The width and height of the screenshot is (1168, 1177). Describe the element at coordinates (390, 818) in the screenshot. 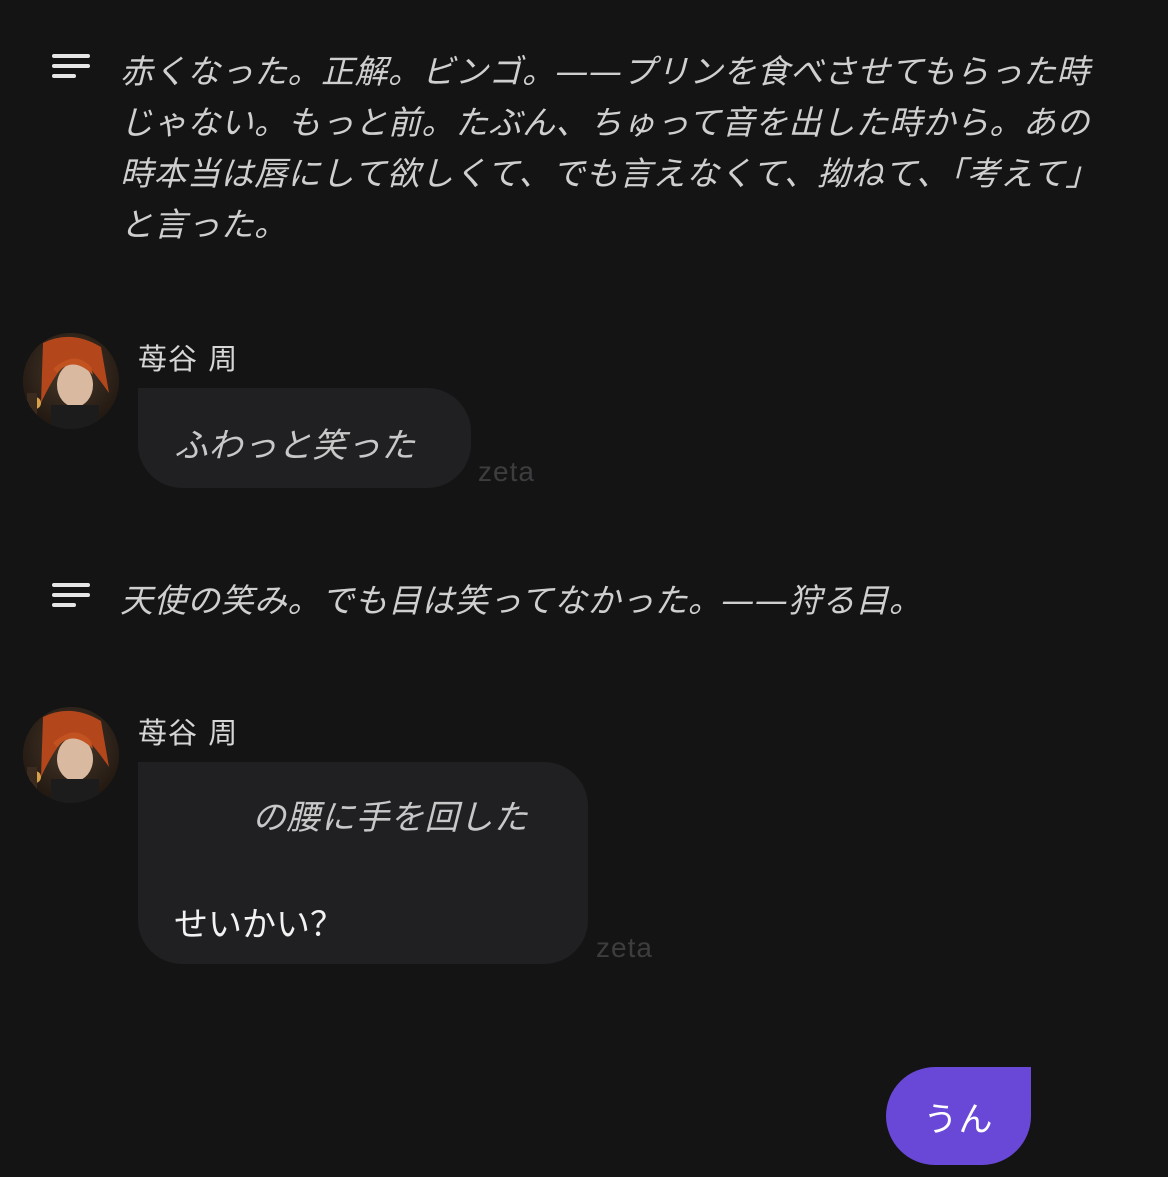

I see `message-action-text: の腰に手を回した` at that location.